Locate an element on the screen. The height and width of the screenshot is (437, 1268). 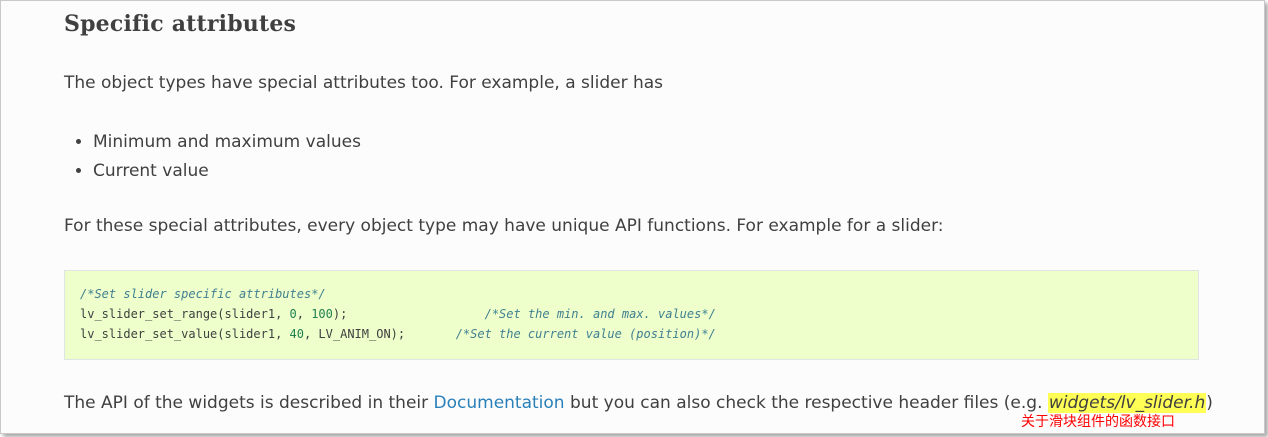
section-heading: Specific attributes is located at coordinates (180, 24).